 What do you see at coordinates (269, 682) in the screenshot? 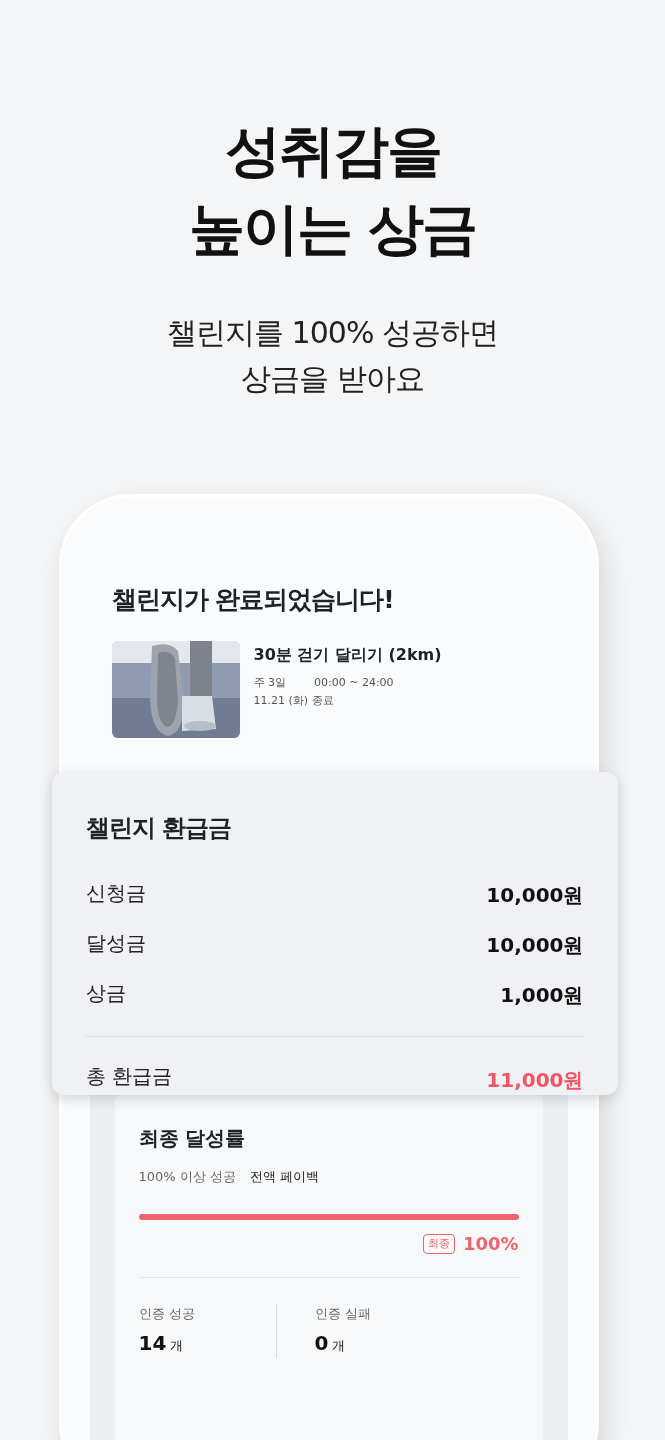
I see `frequency-text: 주 3일` at bounding box center [269, 682].